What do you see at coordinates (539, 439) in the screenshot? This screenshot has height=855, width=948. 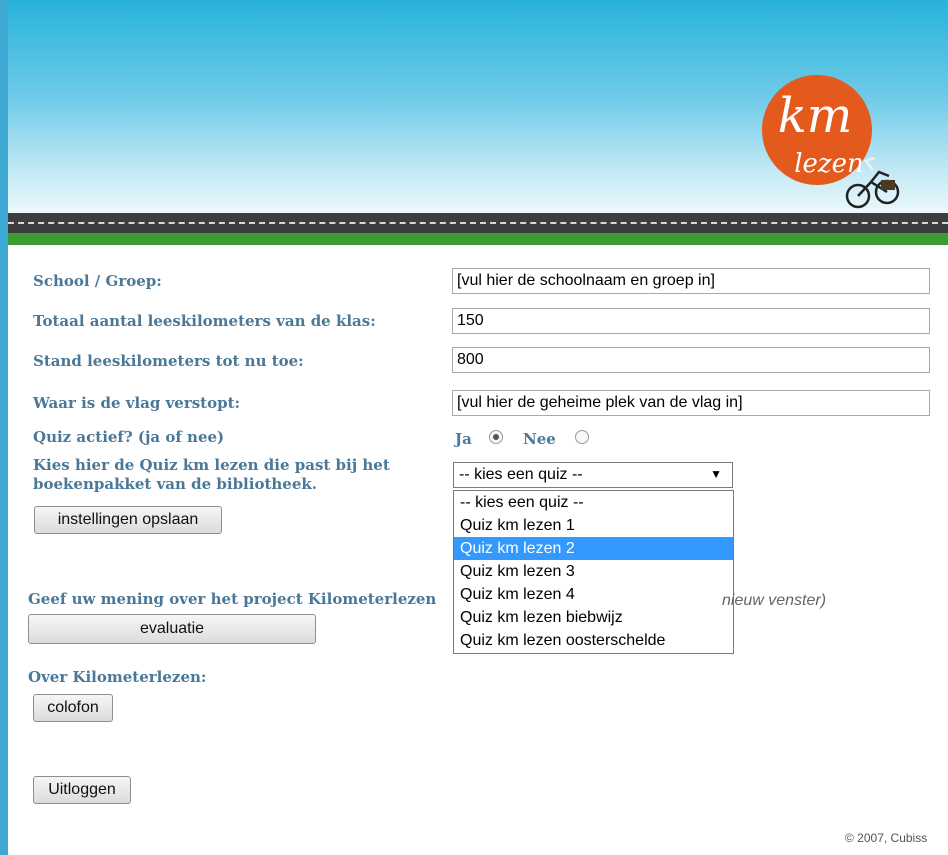 I see `quiz-no-label: Nee` at bounding box center [539, 439].